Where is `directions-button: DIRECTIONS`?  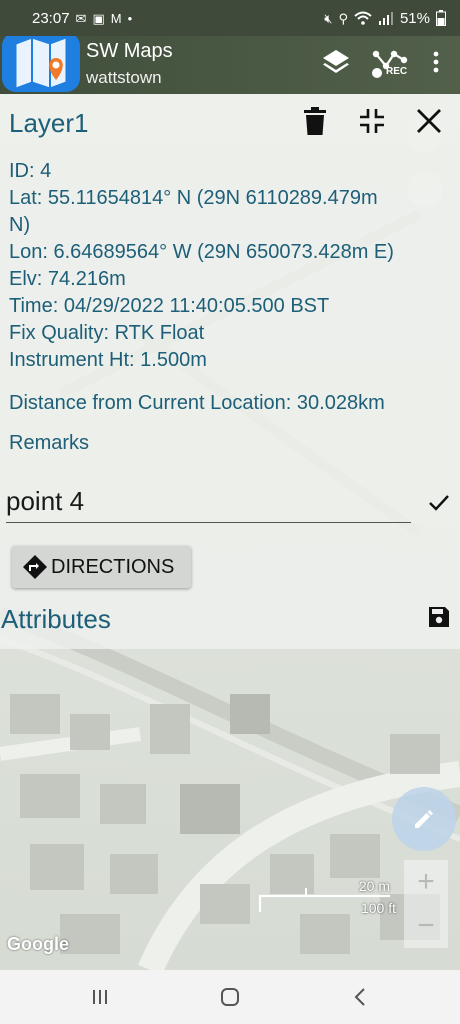
directions-button: DIRECTIONS is located at coordinates (101, 567).